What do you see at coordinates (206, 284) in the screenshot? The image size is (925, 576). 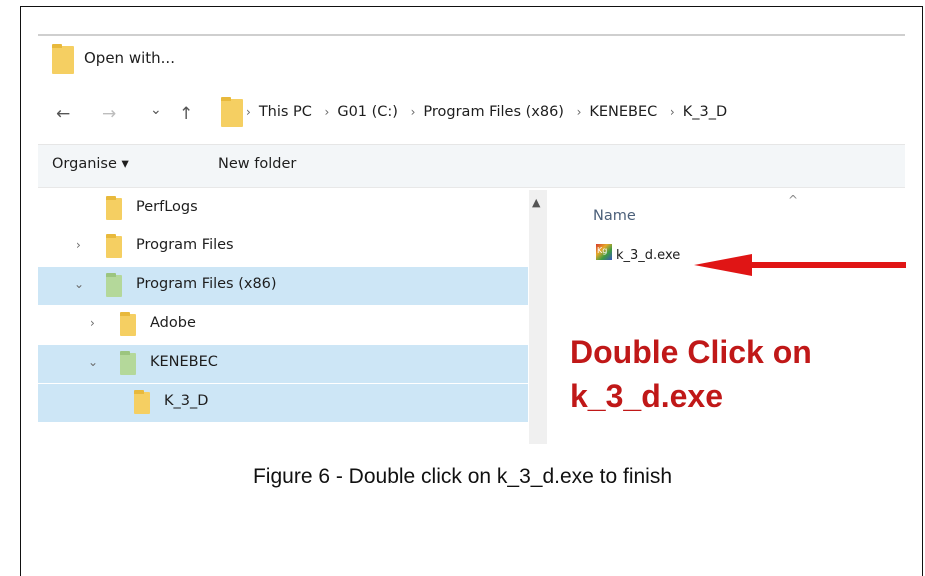 I see `tree-item-label: Program Files (x86)` at bounding box center [206, 284].